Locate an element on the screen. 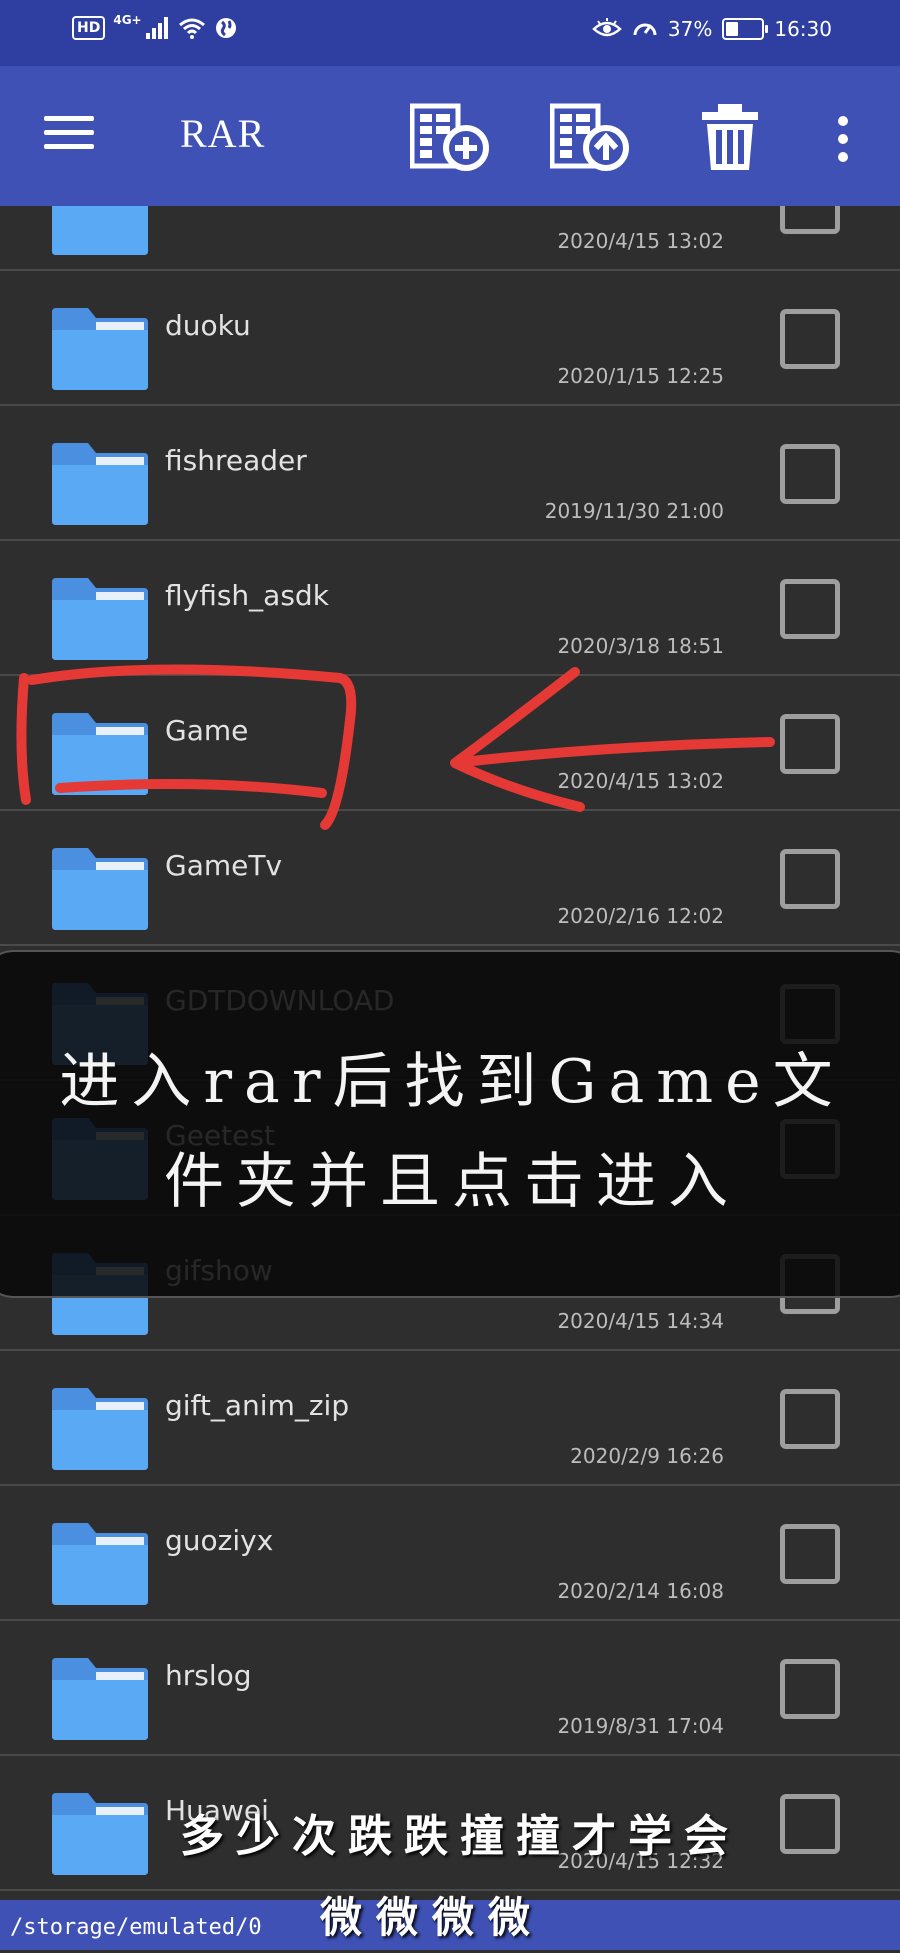  status-bar: HD 4G+ 37% 16:30 is located at coordinates (450, 33).